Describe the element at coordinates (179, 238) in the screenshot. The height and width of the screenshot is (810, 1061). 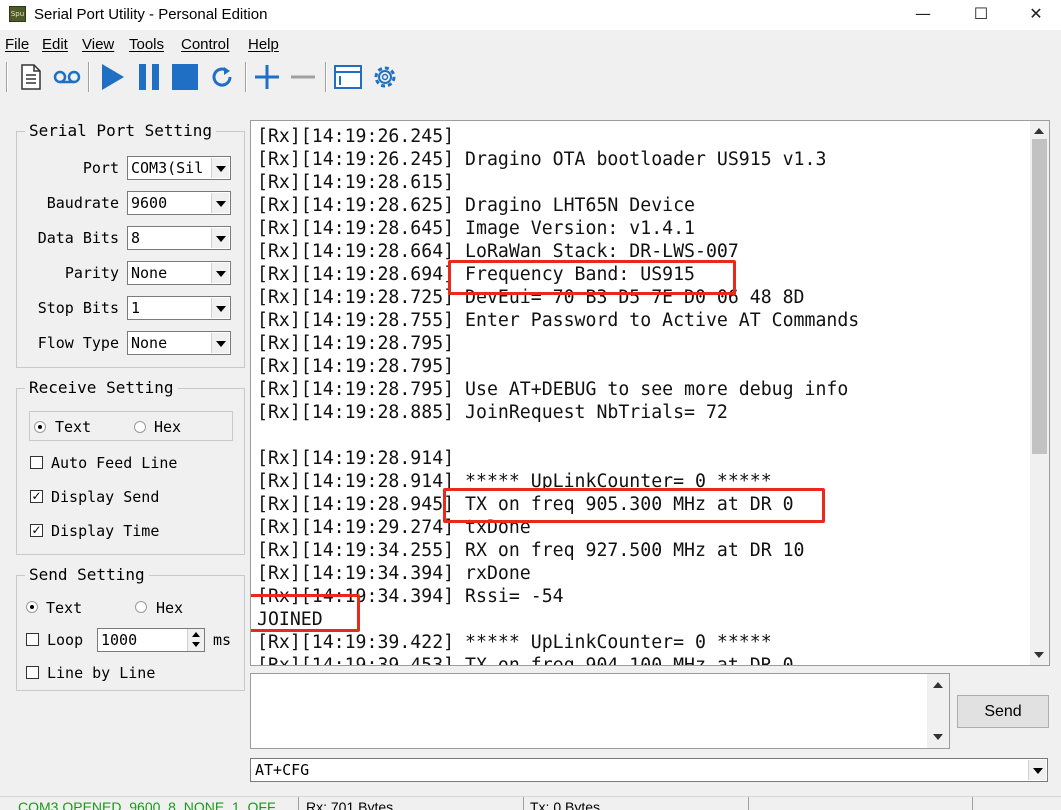
I see `data-bits-select: 8` at that location.